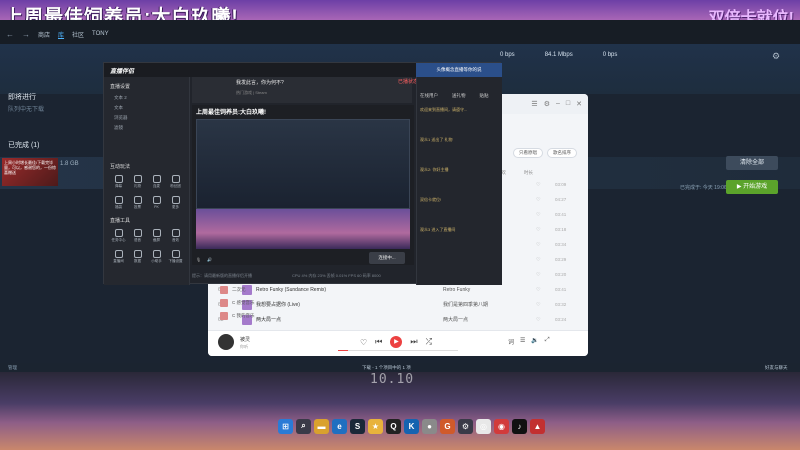 Image resolution: width=800 pixels, height=450 pixels. I want to click on tool-button: 直播间, so click(118, 256).